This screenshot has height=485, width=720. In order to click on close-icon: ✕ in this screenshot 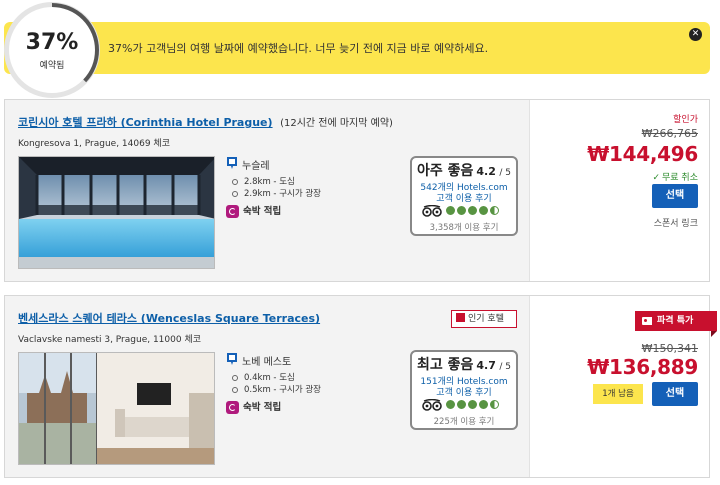, I will do `click(695, 34)`.